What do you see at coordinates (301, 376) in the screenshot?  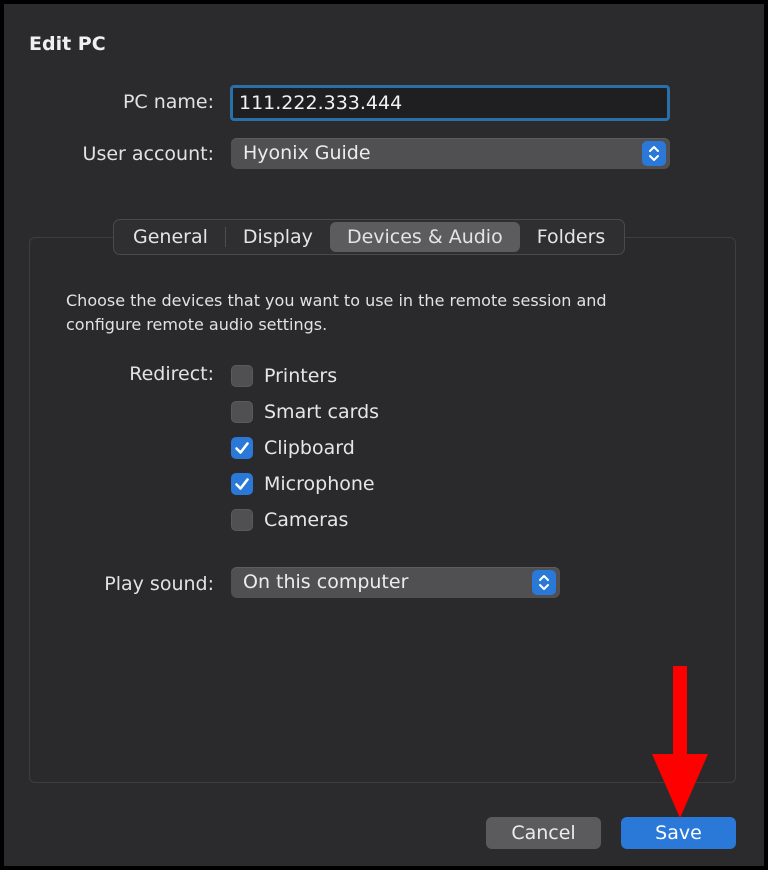 I see `printers-label: Printers` at bounding box center [301, 376].